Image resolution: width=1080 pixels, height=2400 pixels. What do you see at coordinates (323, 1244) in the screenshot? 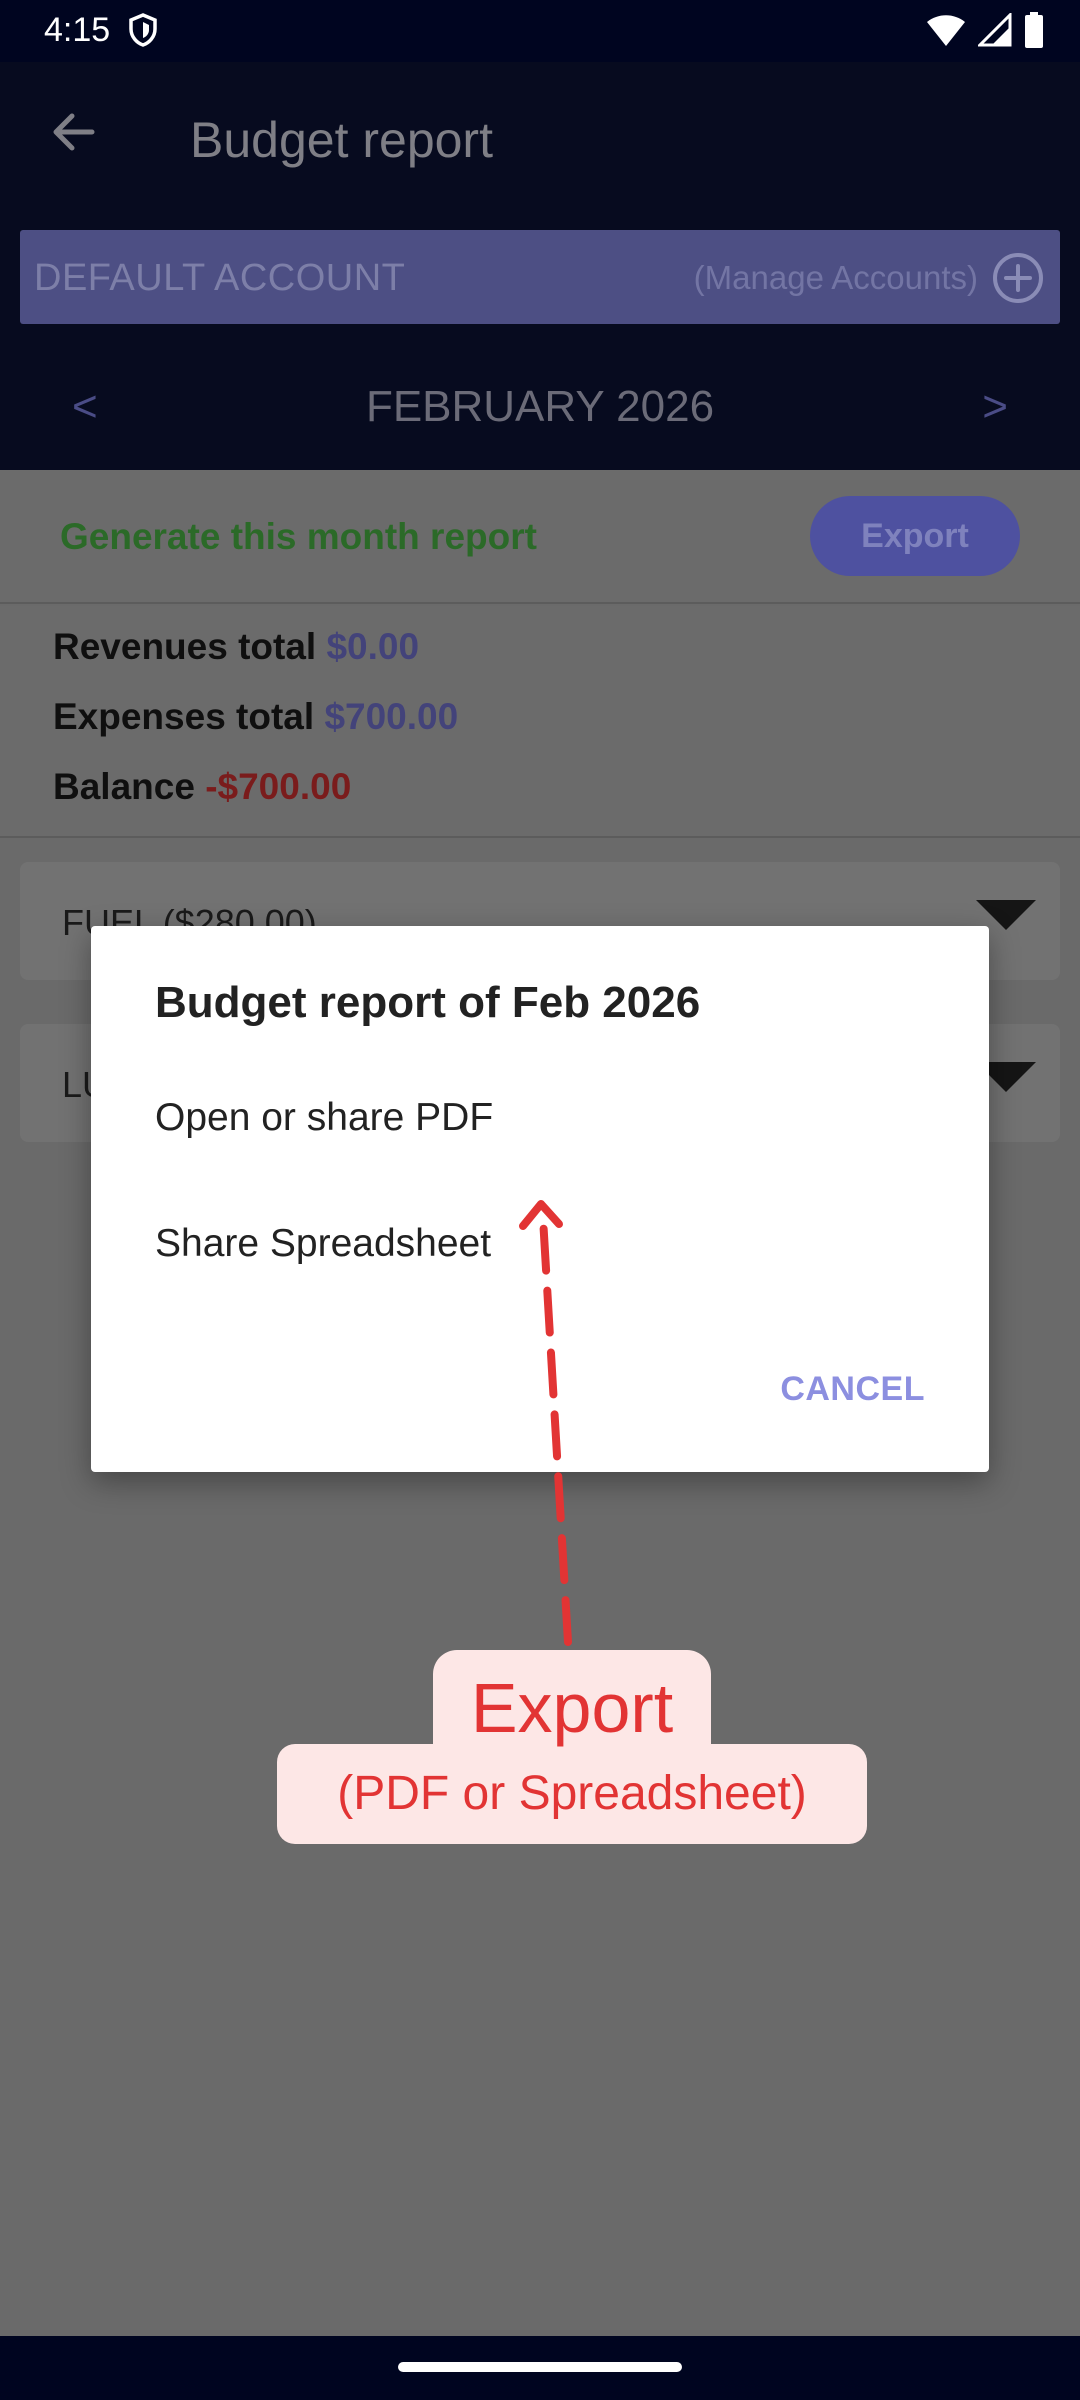
I see `share-spreadsheet-option: Share Spreadsheet` at bounding box center [323, 1244].